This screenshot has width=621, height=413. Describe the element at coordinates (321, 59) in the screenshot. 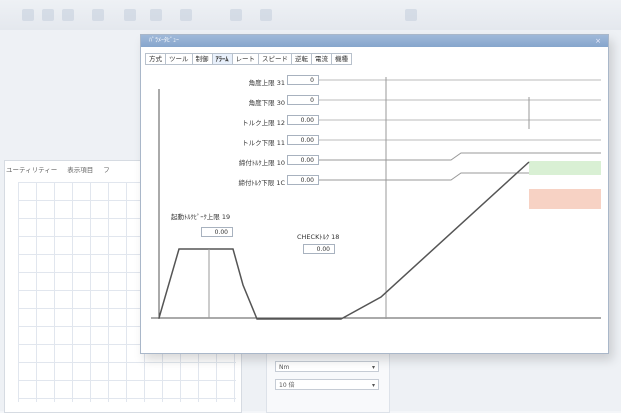

I see `tab-current: 電流` at that location.